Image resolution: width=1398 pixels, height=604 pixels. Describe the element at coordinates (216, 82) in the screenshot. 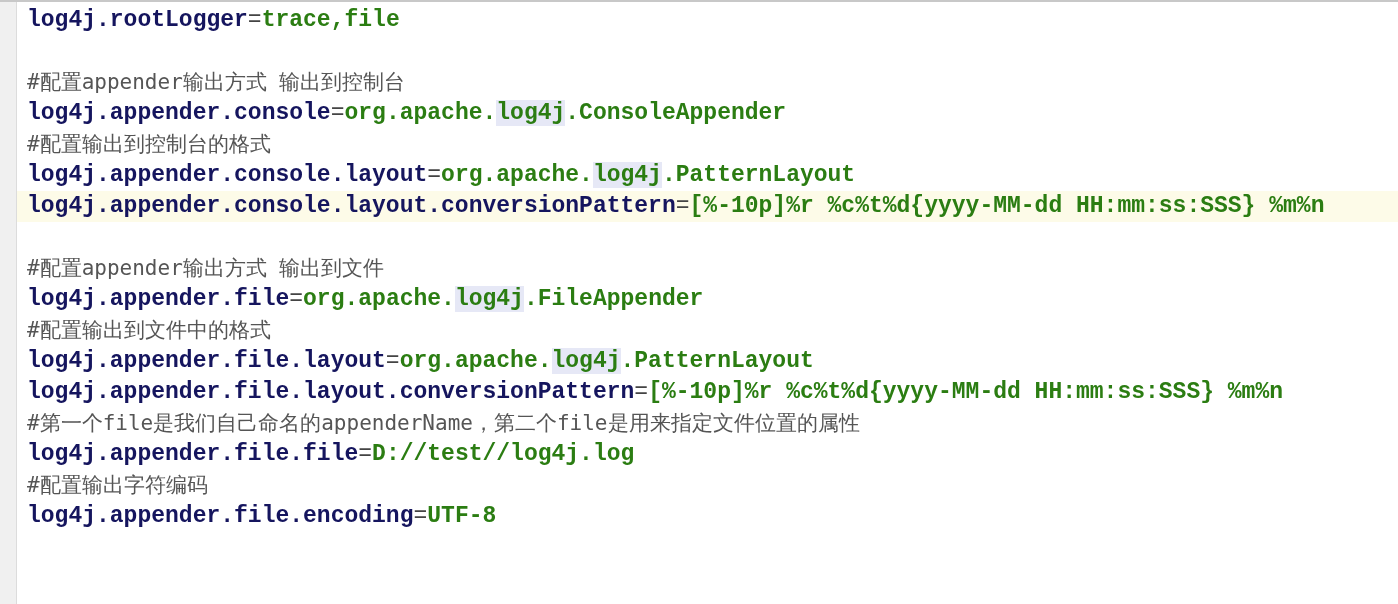

I see `comment-line: #配置appender输出方式 输出到控制台` at that location.